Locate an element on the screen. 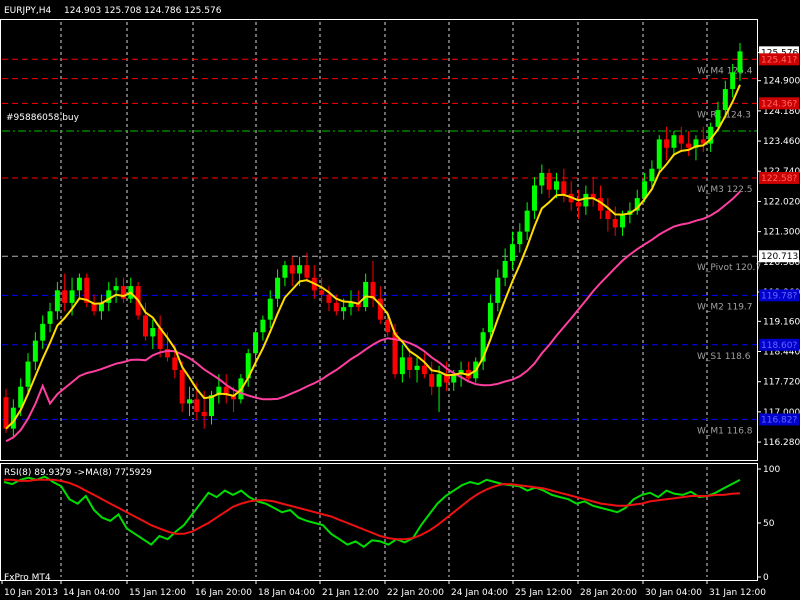 This screenshot has width=800, height=600. level-label-w-s1: W_S1 118.6 is located at coordinates (724, 357).